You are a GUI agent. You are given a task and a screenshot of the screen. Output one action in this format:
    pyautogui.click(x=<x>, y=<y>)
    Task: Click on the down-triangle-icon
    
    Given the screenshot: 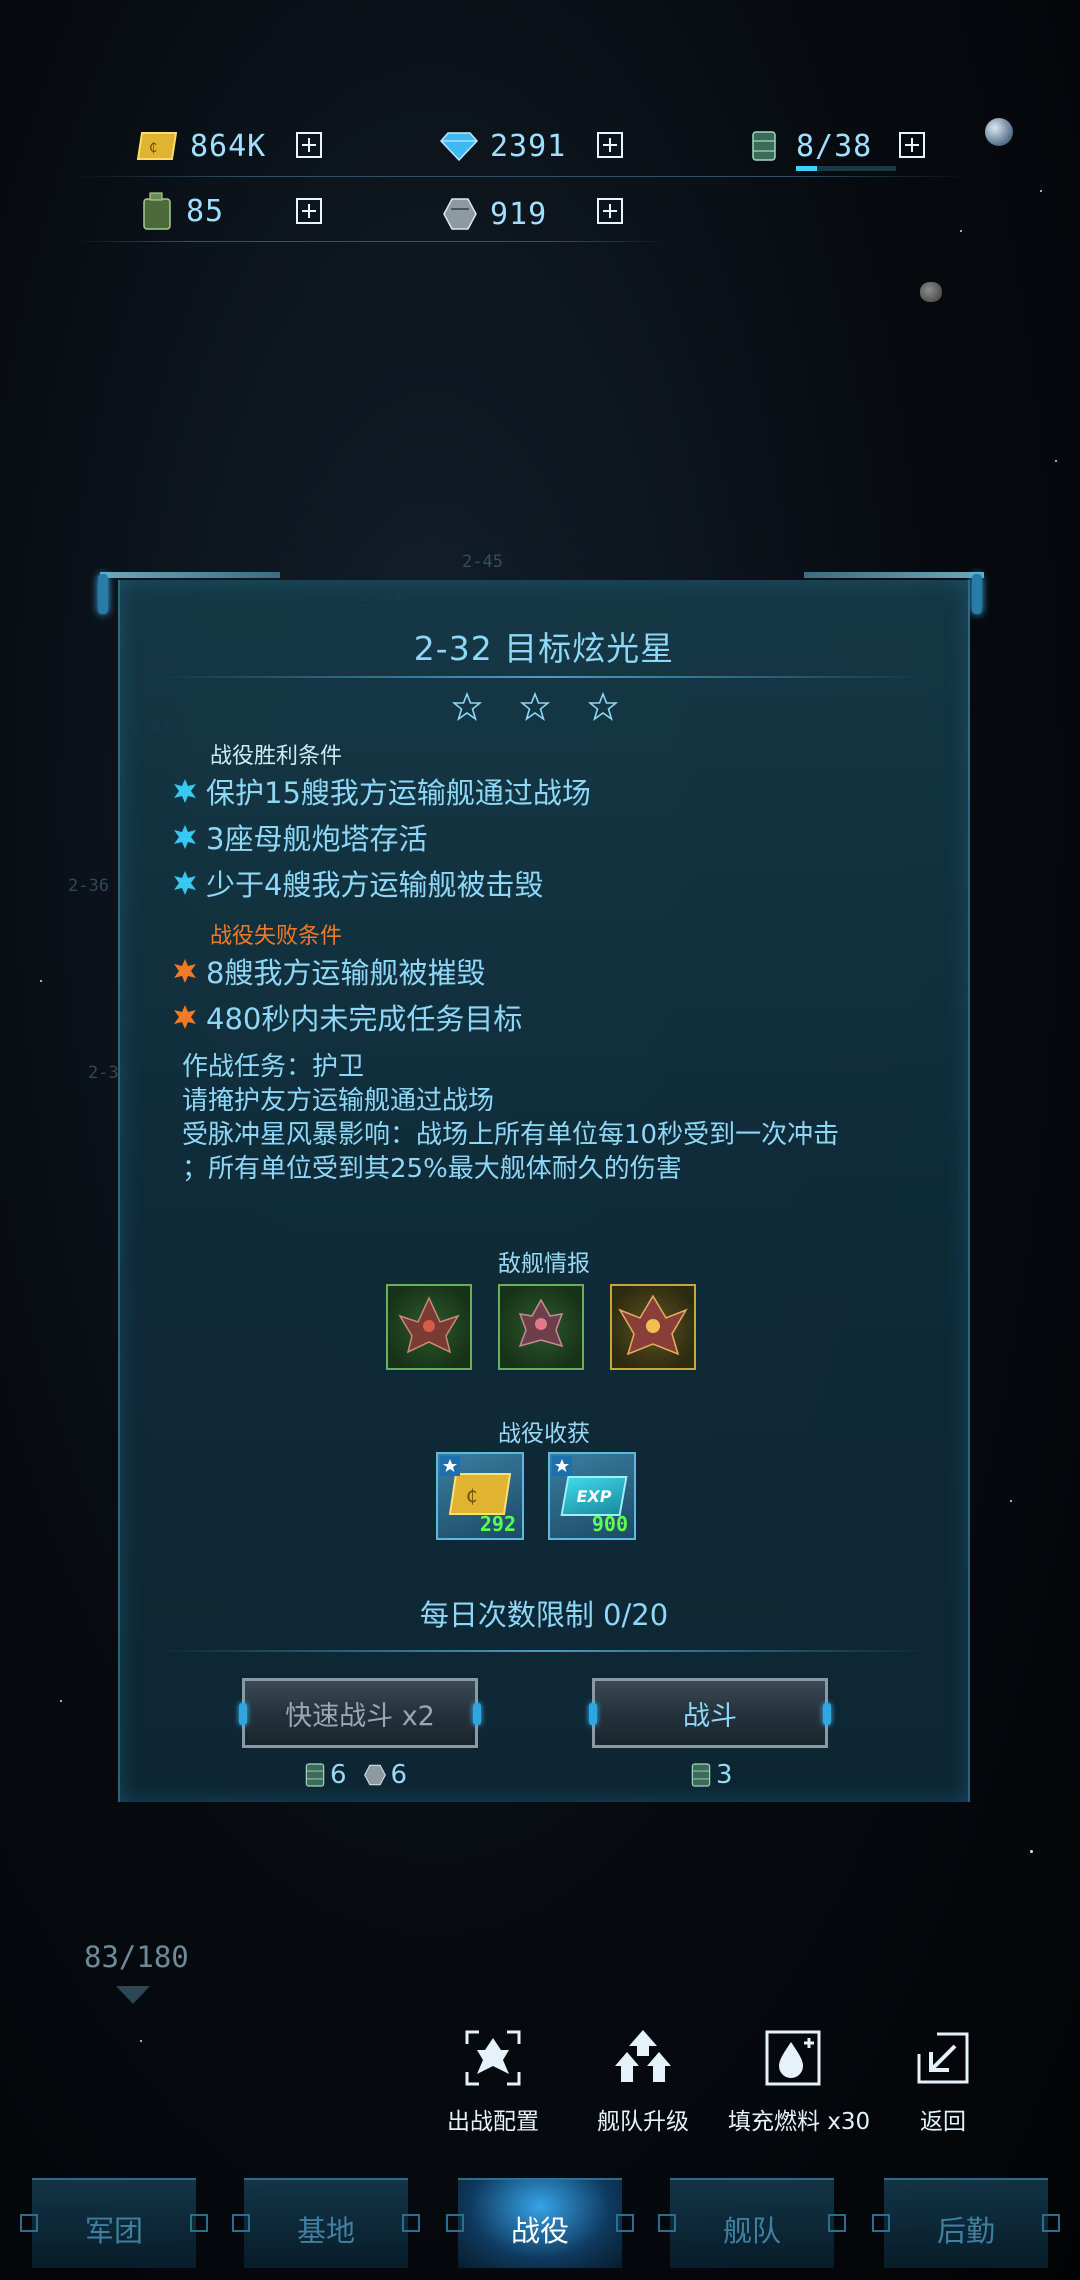 What is the action you would take?
    pyautogui.click(x=133, y=1995)
    